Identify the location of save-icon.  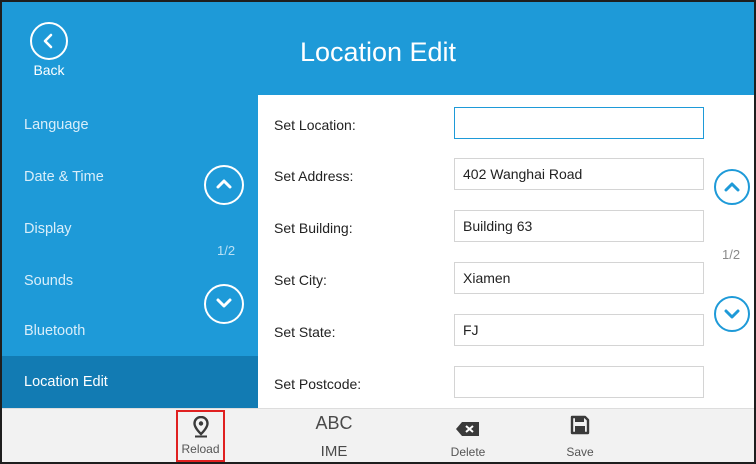
(580, 425).